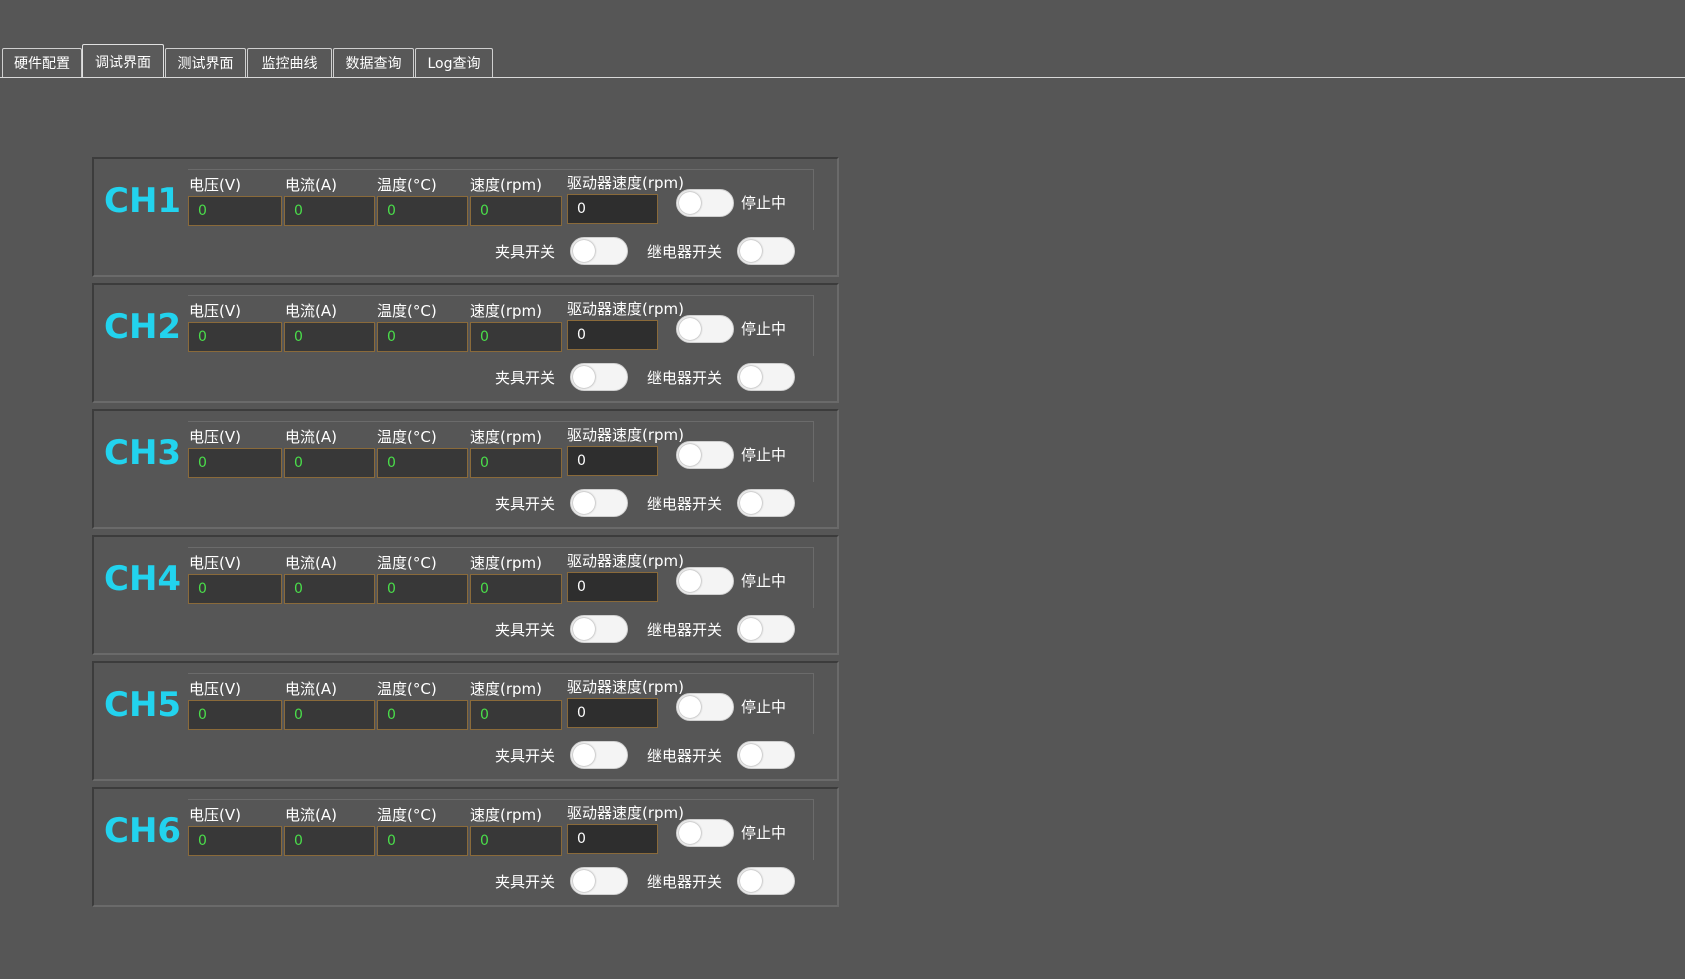  I want to click on channel-title: CH5, so click(143, 705).